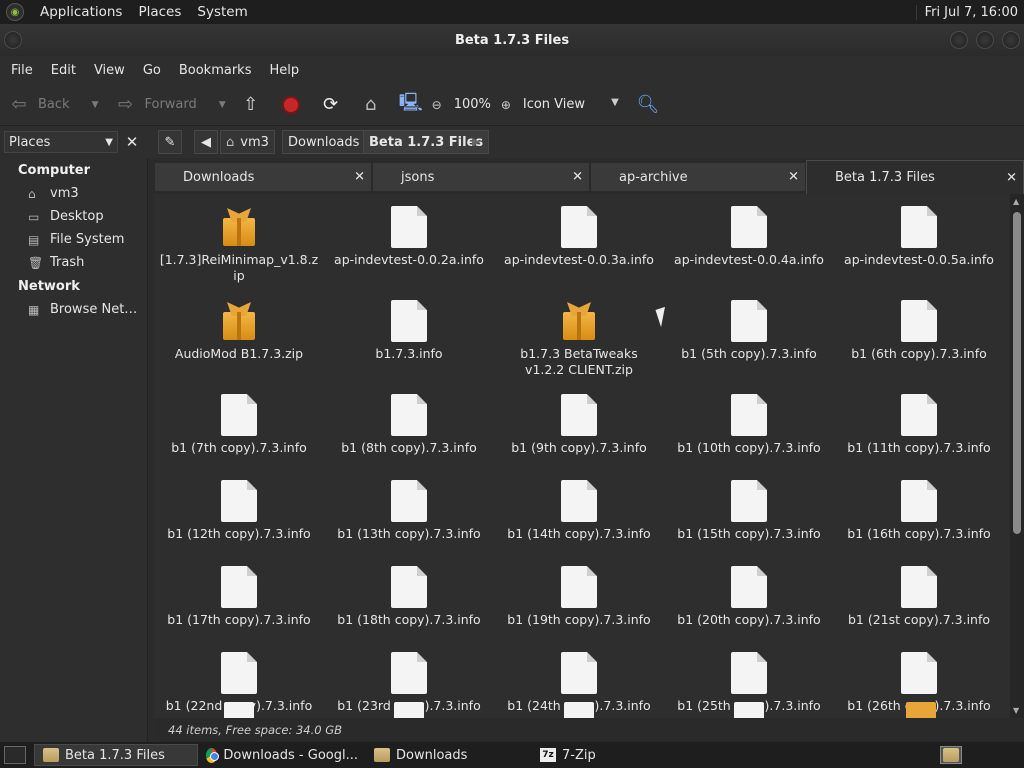  I want to click on menu-help: Help, so click(284, 70).